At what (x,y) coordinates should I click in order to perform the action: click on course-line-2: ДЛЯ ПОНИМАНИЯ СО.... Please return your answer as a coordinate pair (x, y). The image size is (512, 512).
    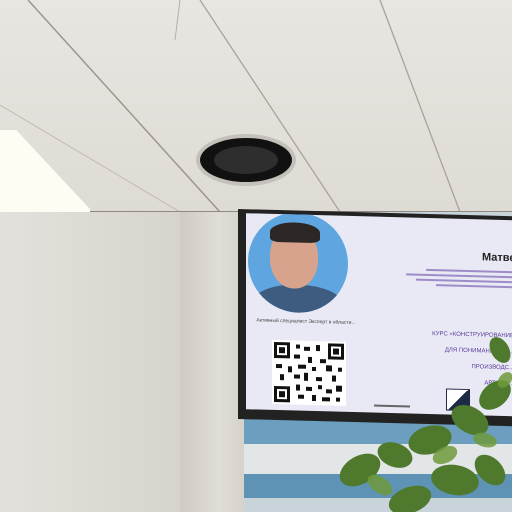
    Looking at the image, I should click on (478, 351).